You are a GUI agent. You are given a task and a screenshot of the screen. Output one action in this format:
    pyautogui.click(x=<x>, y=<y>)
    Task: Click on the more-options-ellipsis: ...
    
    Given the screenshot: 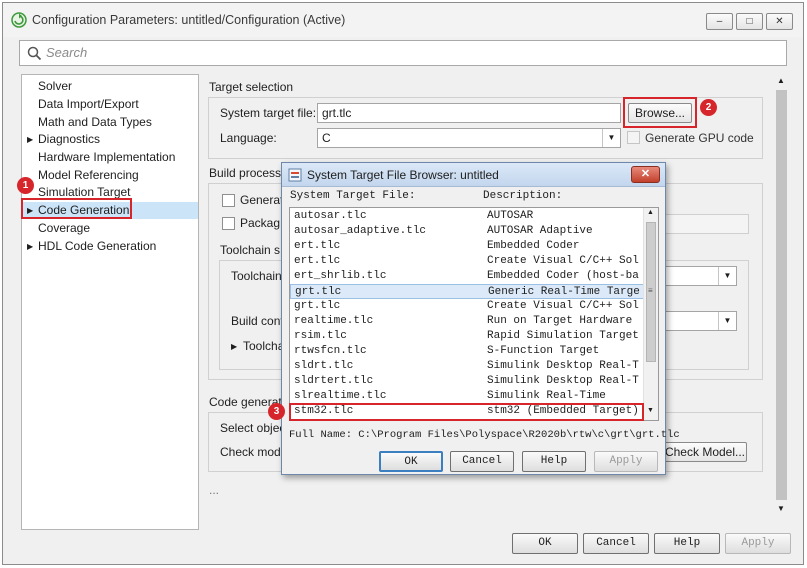 What is the action you would take?
    pyautogui.click(x=214, y=490)
    